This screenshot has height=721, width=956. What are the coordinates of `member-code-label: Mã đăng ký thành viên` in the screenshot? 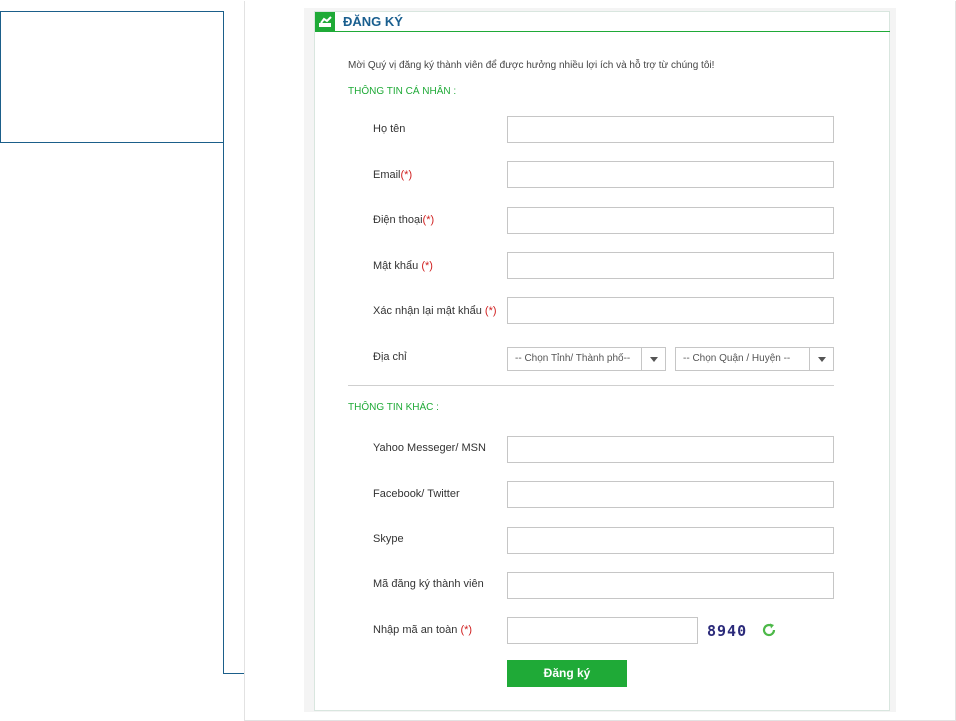 It's located at (428, 584).